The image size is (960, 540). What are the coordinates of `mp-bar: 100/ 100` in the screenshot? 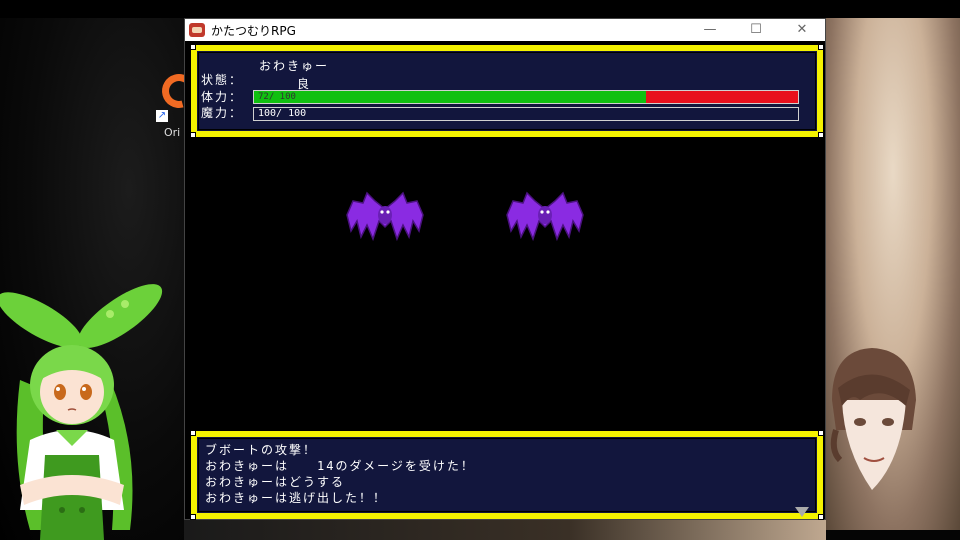 It's located at (526, 114).